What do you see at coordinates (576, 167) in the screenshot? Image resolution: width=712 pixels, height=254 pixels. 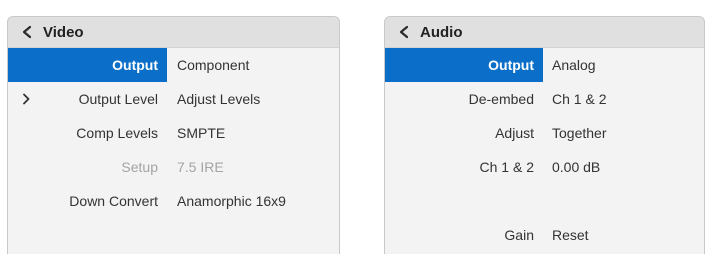 I see `setting-value: 0.00 dB` at bounding box center [576, 167].